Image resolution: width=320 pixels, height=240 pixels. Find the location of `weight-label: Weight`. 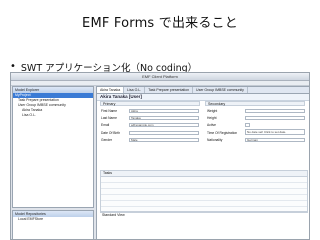

weight-label: Weight is located at coordinates (212, 111).